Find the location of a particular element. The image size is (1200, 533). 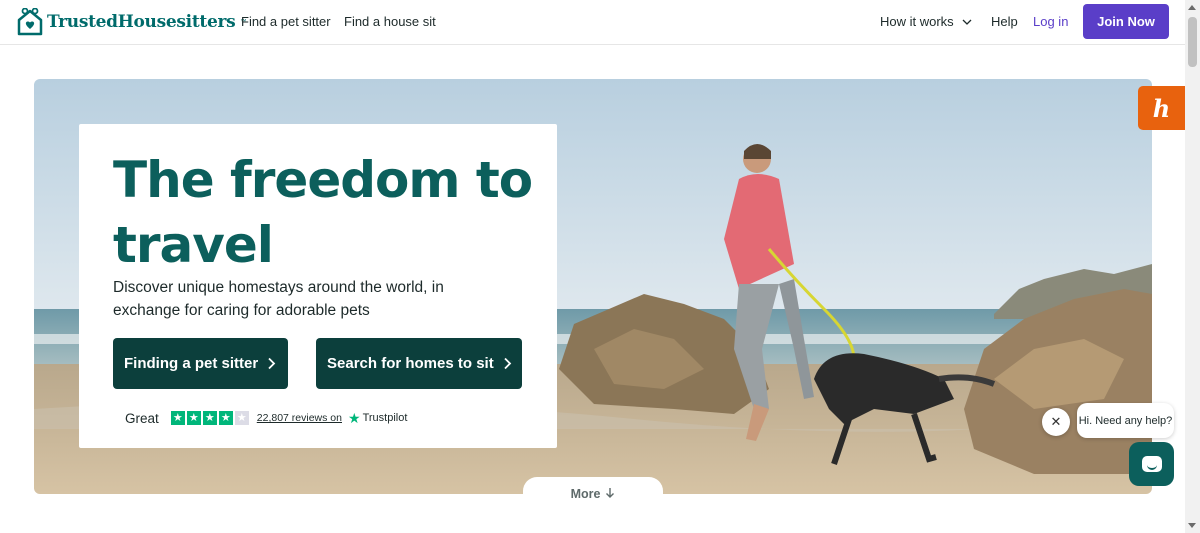

chat-prompt-bubble: Hi. Need any help? is located at coordinates (1125, 420).